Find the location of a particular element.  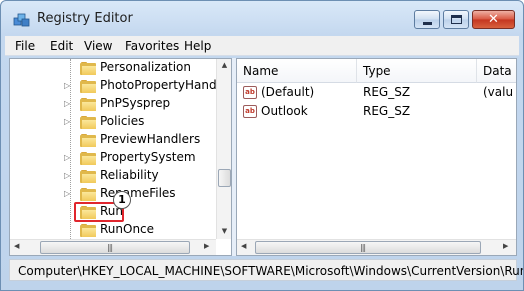

tree-item-runonce: RunOnce is located at coordinates (112, 230).